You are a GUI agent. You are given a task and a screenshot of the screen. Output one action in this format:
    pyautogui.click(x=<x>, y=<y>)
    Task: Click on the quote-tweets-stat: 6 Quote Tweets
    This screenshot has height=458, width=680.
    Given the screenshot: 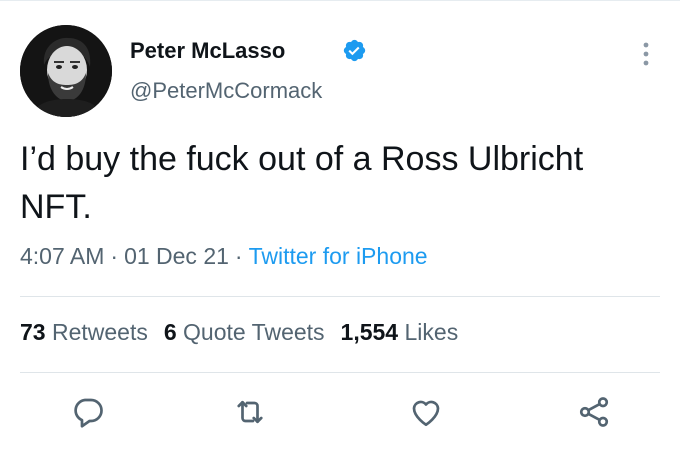 What is the action you would take?
    pyautogui.click(x=244, y=332)
    